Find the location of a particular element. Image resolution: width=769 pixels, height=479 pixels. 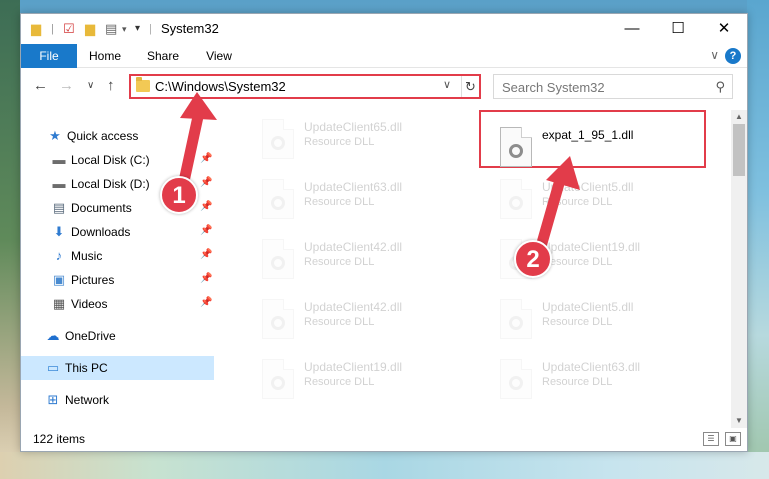

address-path: C:\Windows\System32 is located at coordinates (220, 86).